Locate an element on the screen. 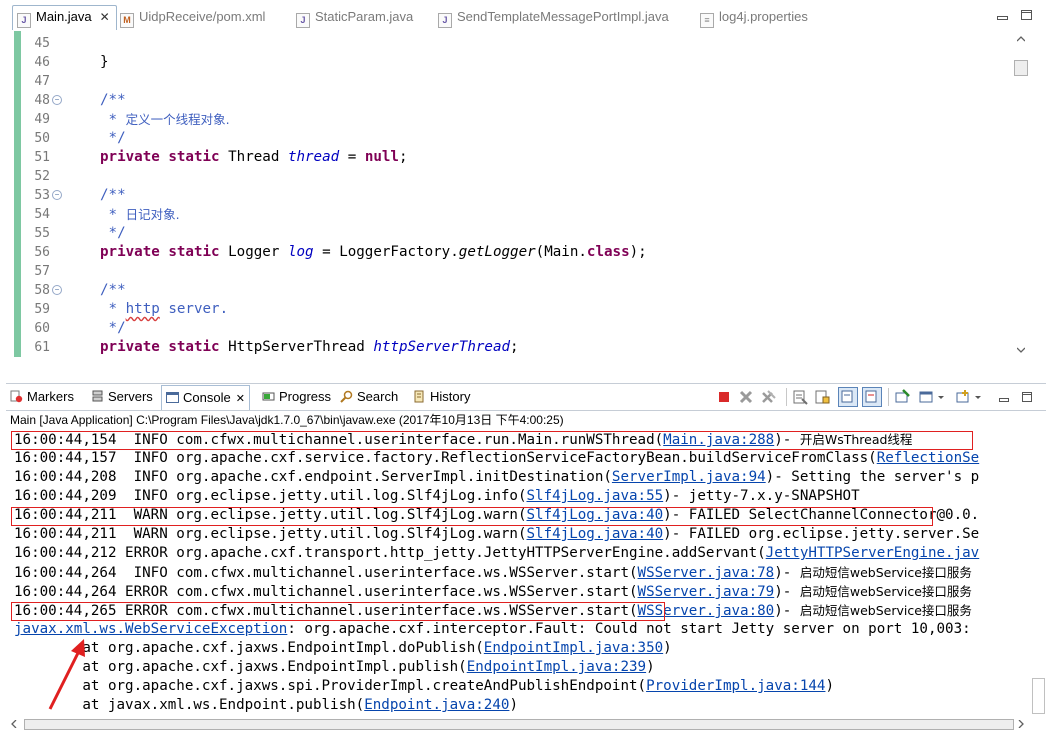 This screenshot has width=1049, height=739. editor-tab-label: StaticParam.java is located at coordinates (364, 16).